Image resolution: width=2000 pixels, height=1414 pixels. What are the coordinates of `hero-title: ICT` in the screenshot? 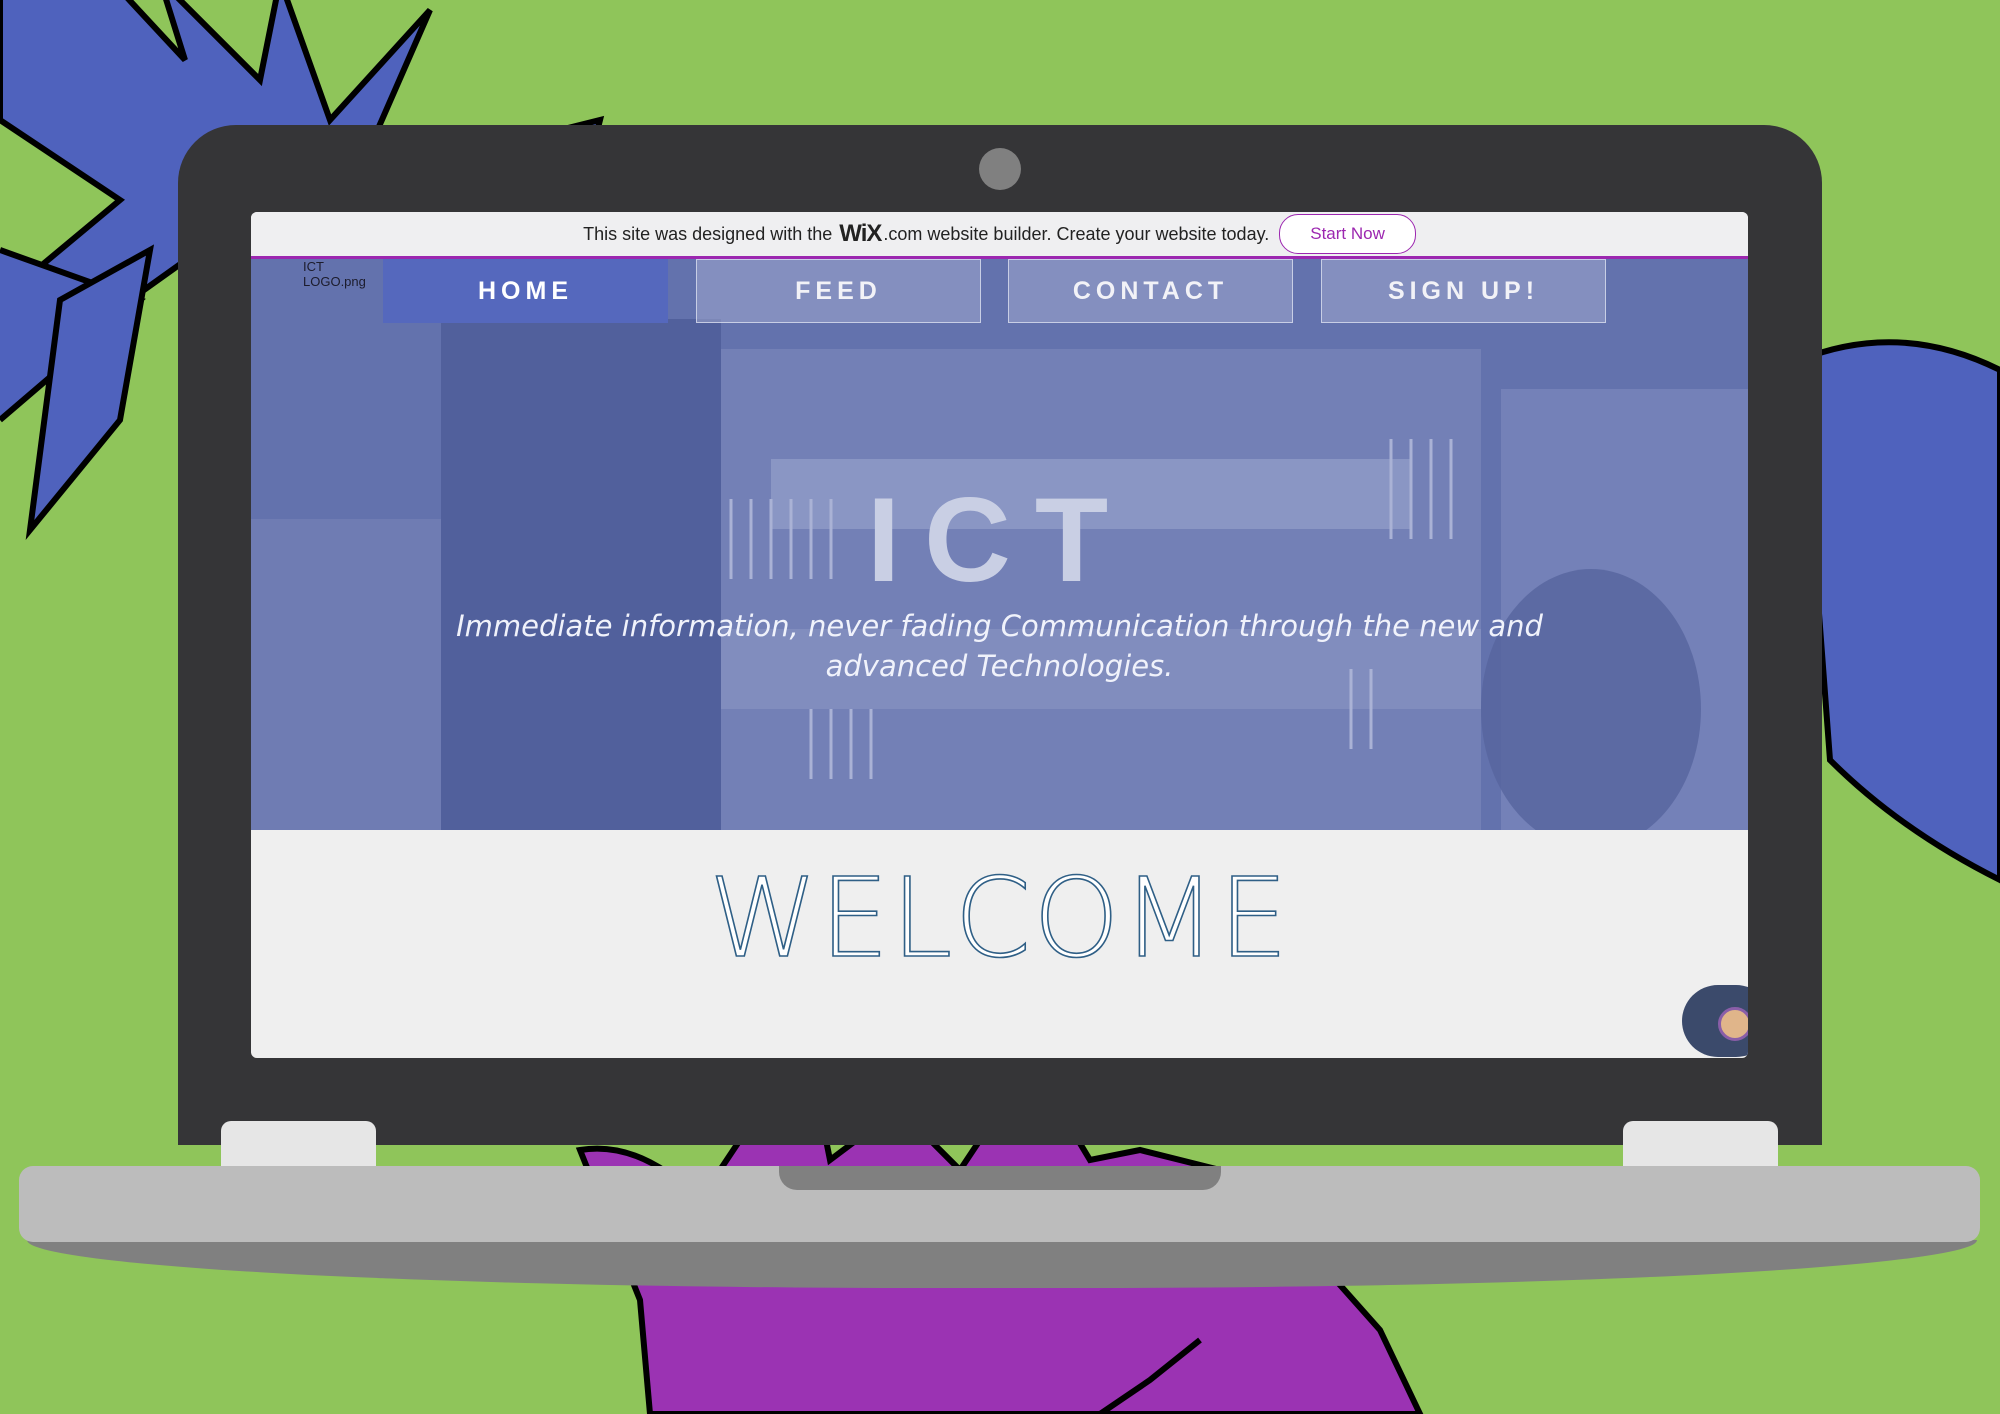 It's located at (999, 540).